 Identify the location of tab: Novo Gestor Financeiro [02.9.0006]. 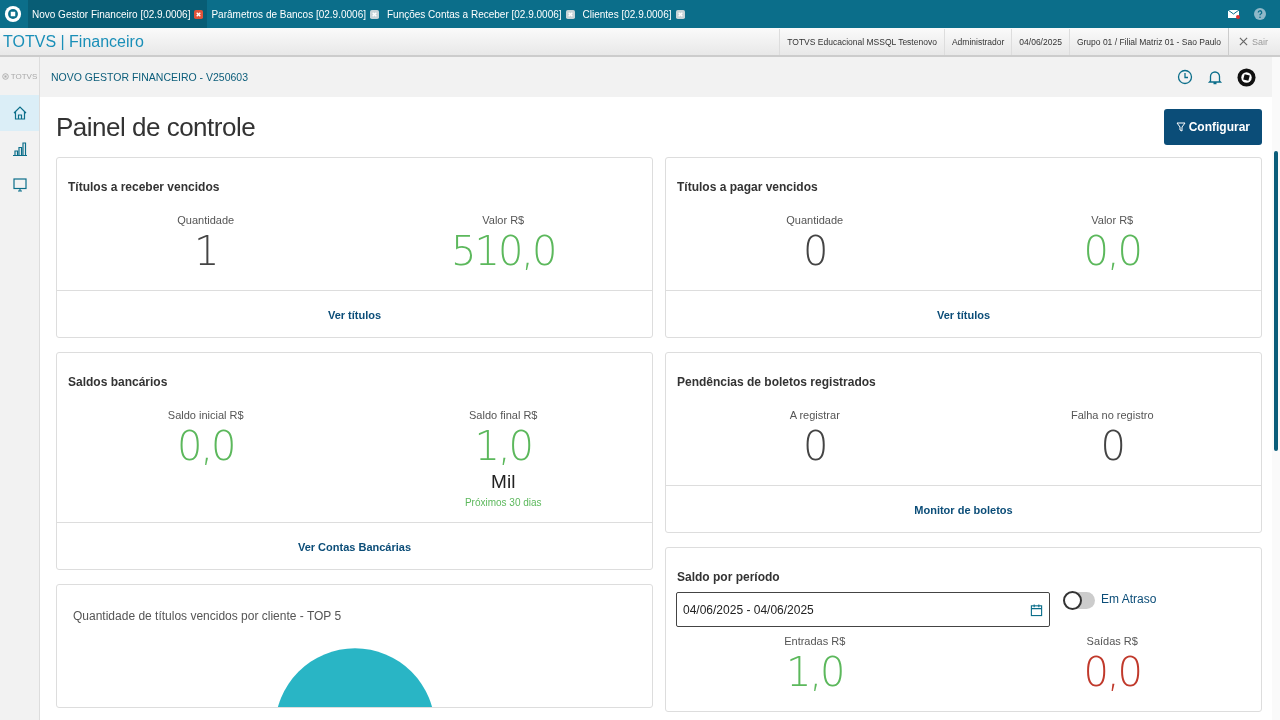
(118, 14).